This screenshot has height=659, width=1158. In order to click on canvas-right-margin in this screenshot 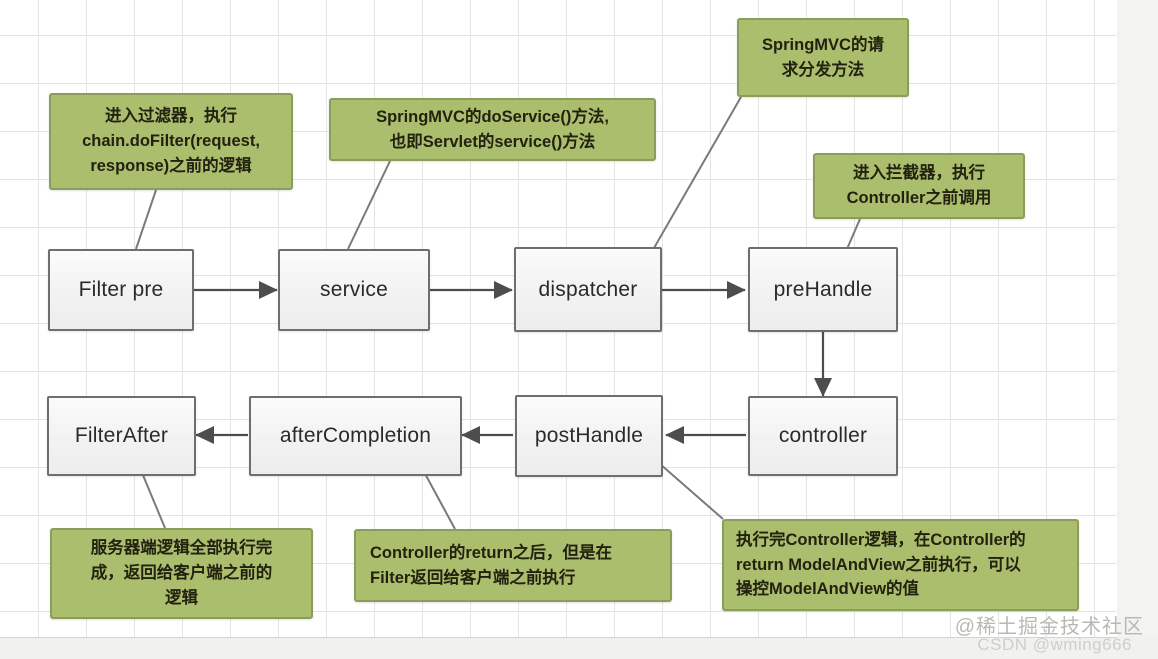, I will do `click(1137, 329)`.